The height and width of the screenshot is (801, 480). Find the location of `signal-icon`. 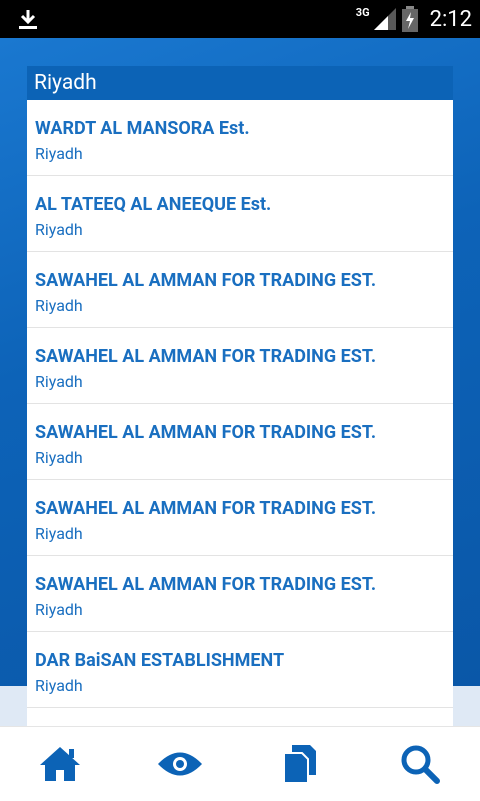

signal-icon is located at coordinates (384, 19).